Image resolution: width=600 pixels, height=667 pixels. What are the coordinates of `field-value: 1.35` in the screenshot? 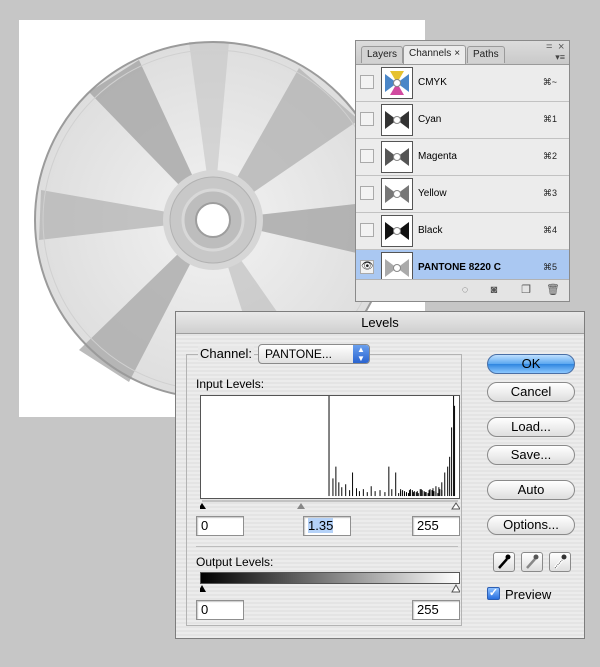 It's located at (321, 525).